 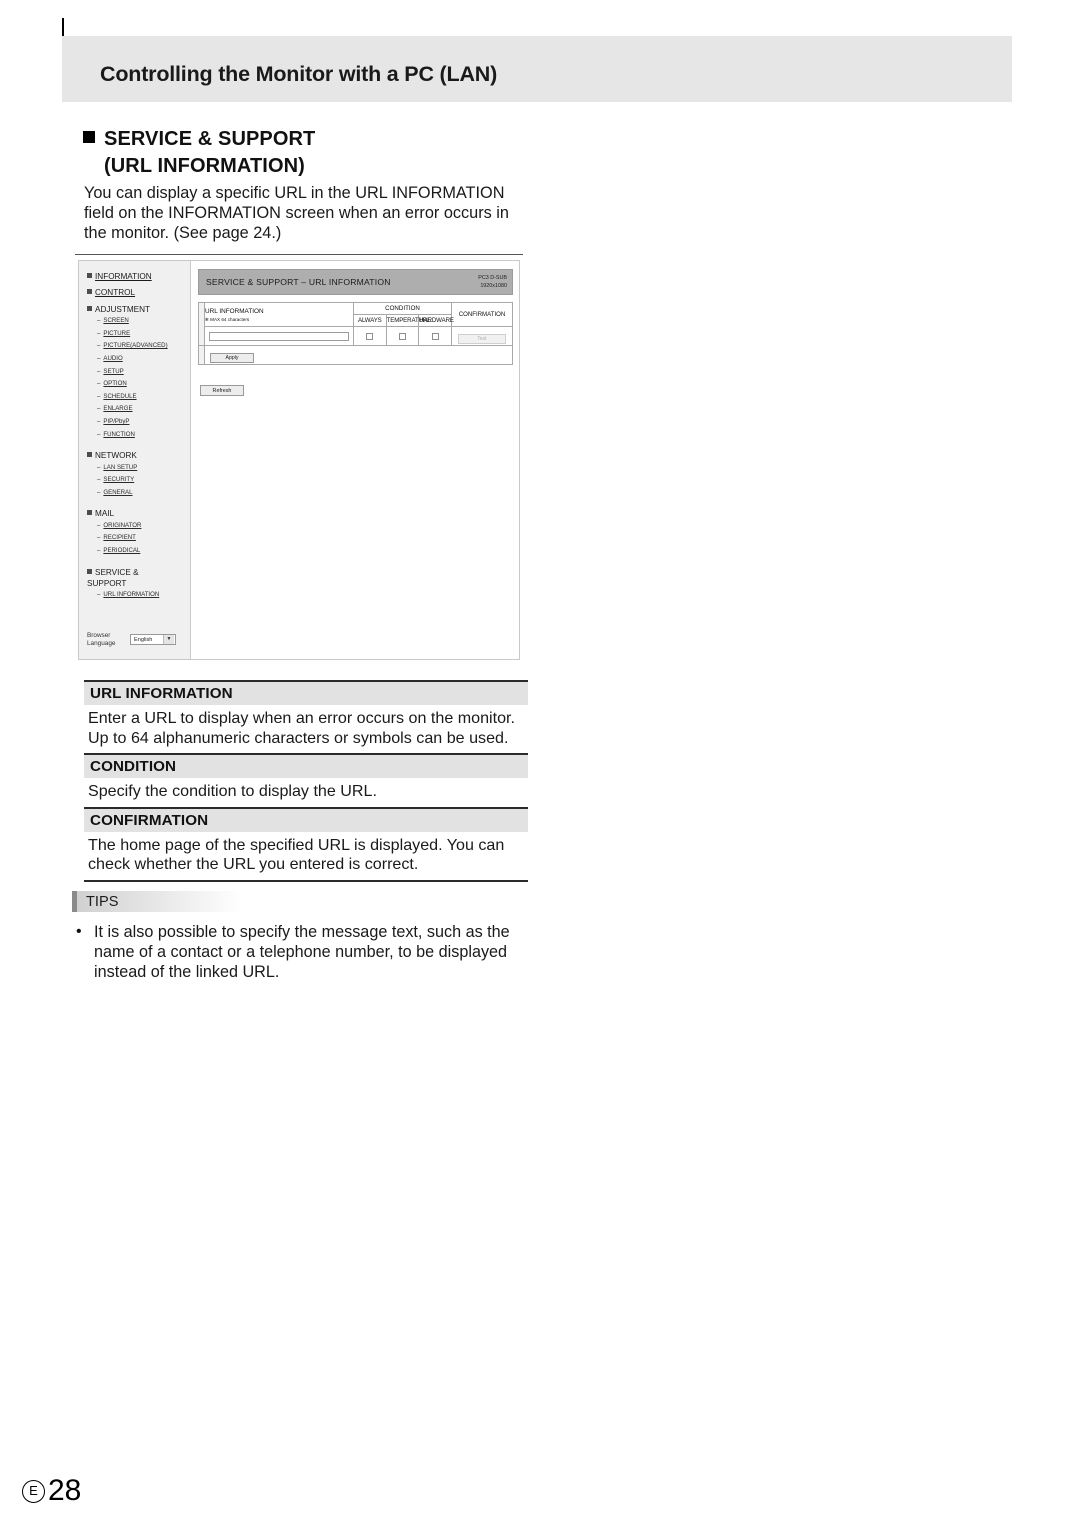 What do you see at coordinates (136, 435) in the screenshot?
I see `sidebar-item-function: – FUNCTION` at bounding box center [136, 435].